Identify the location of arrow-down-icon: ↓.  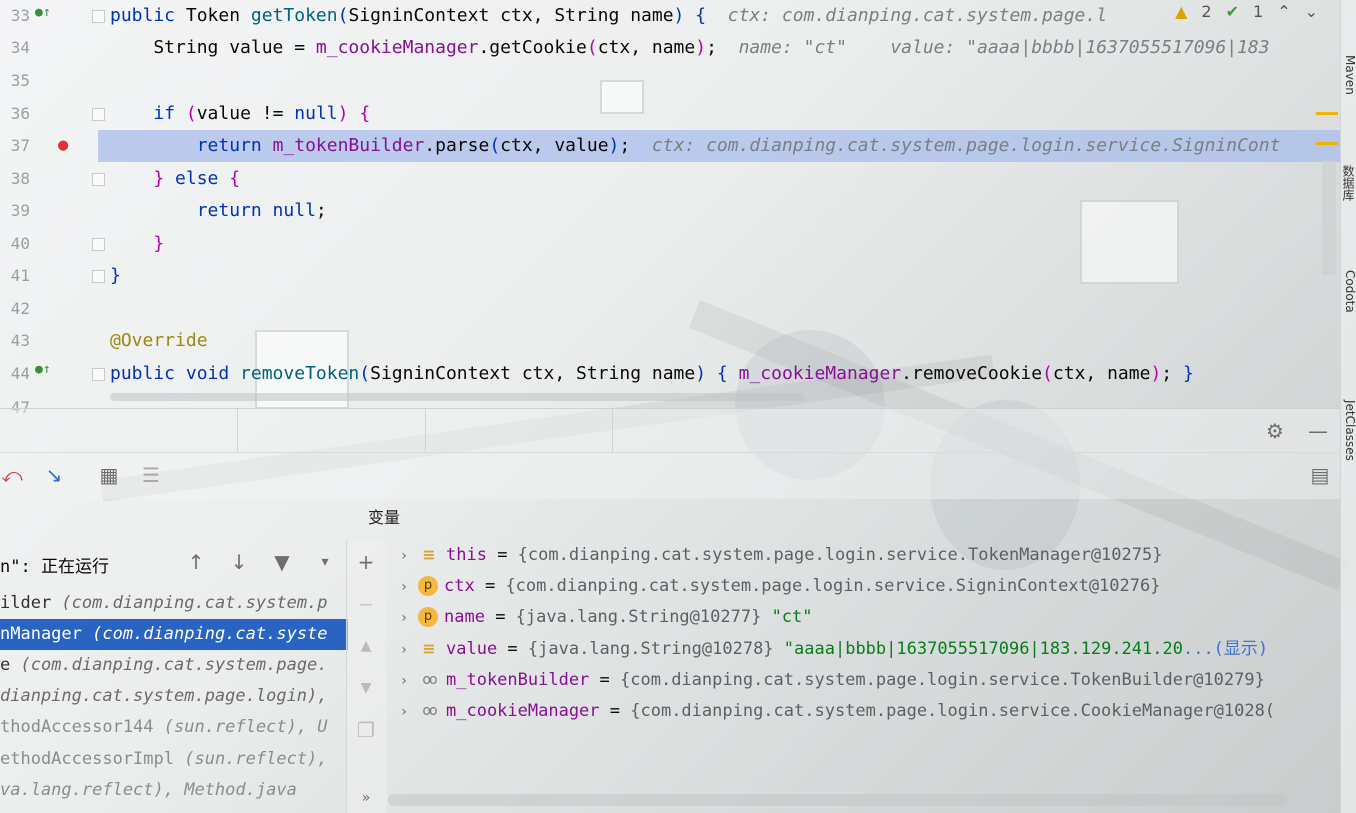
(239, 562).